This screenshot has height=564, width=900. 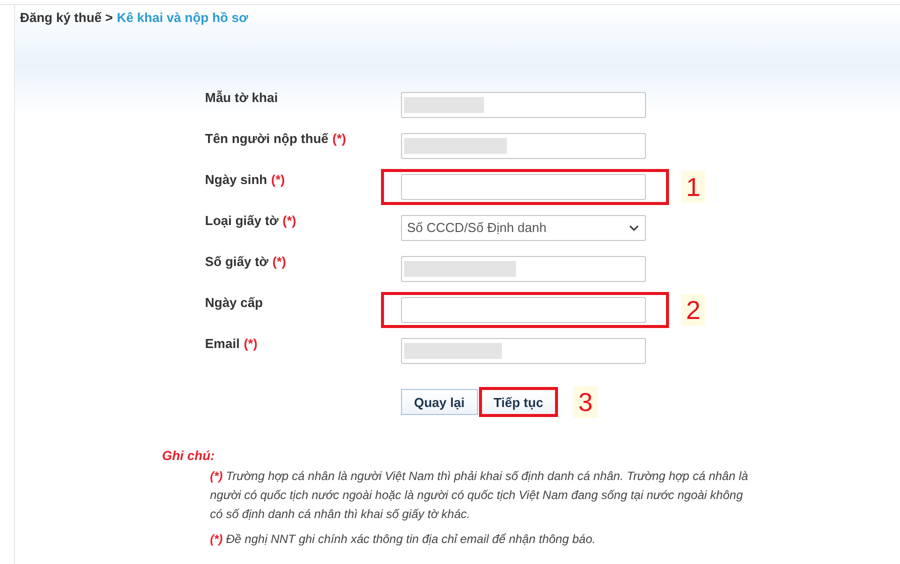 I want to click on field-label: Tên người nộp thuế, so click(x=266, y=138).